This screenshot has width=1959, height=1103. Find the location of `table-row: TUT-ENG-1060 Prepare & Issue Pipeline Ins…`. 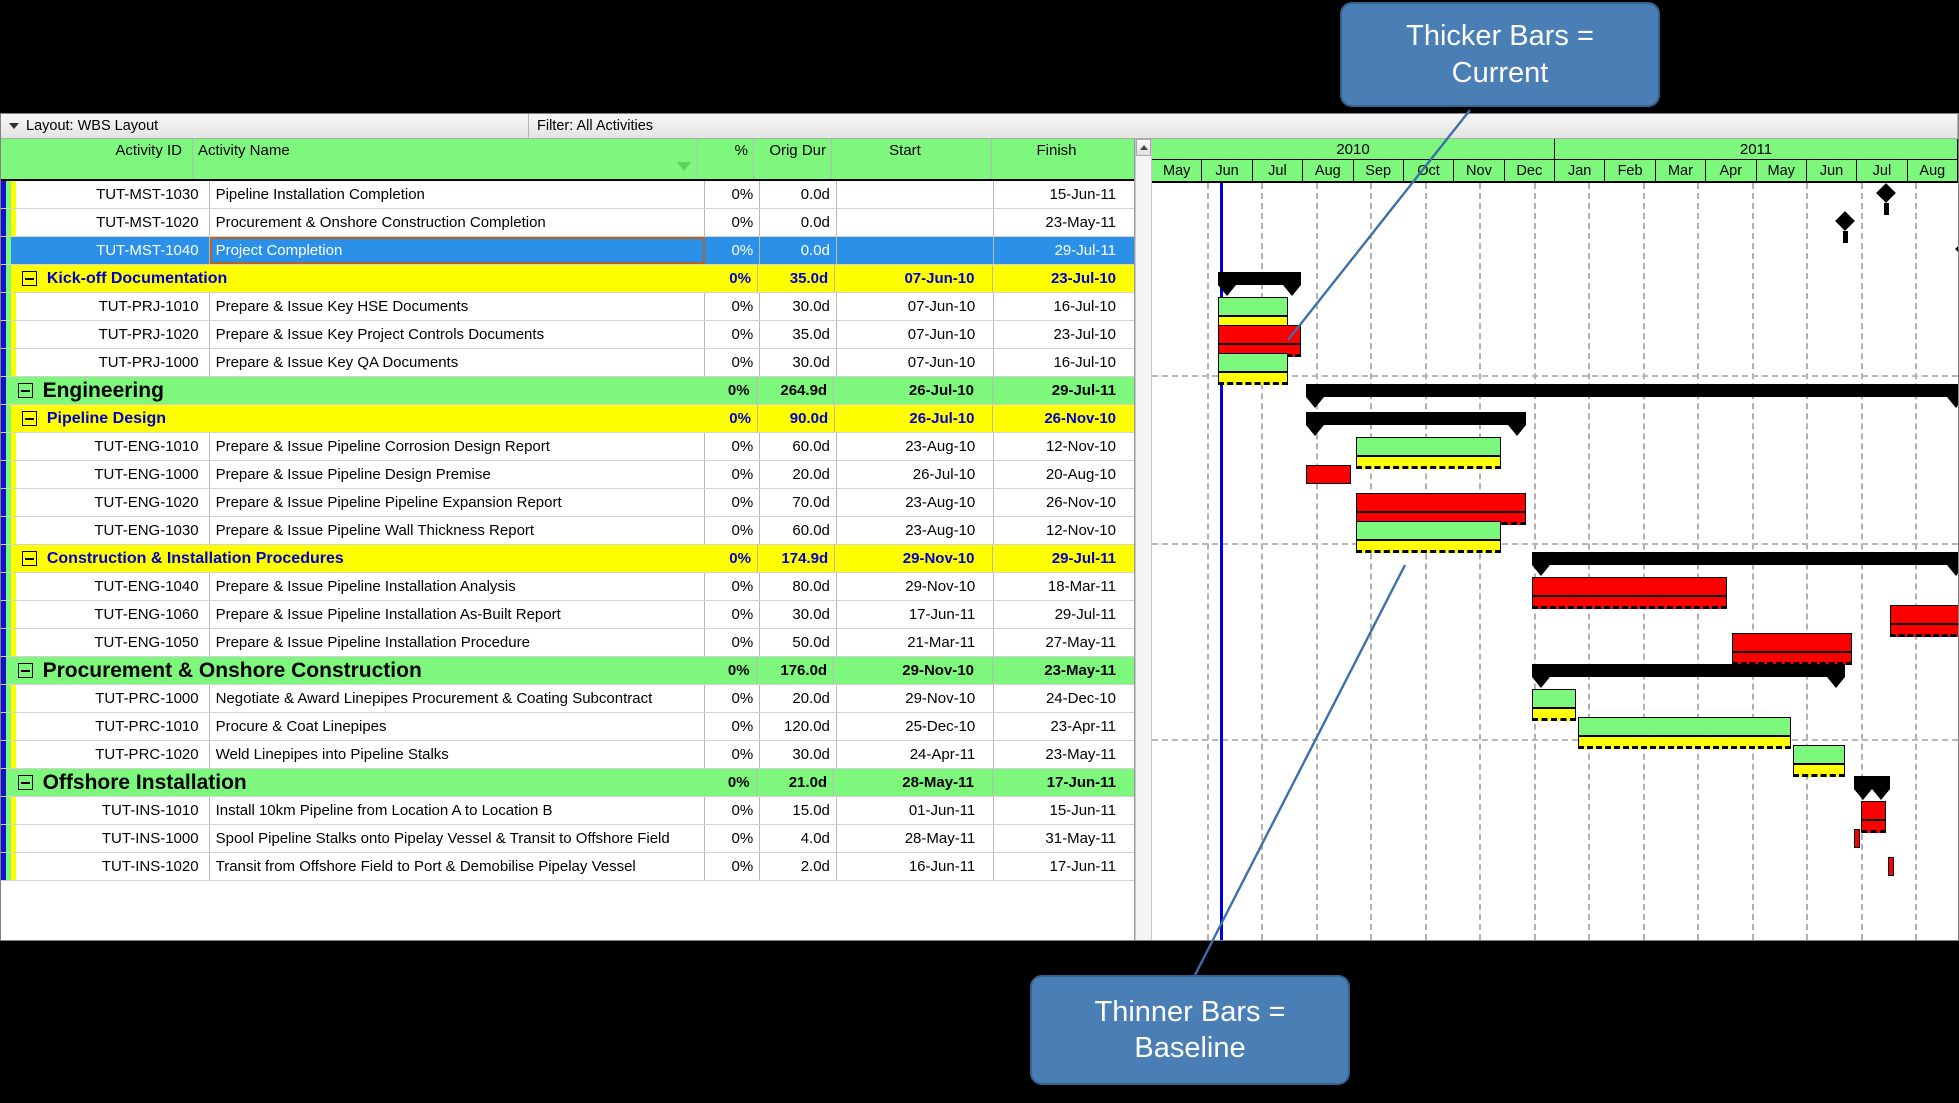

table-row: TUT-ENG-1060 Prepare & Issue Pipeline Ins… is located at coordinates (567, 615).